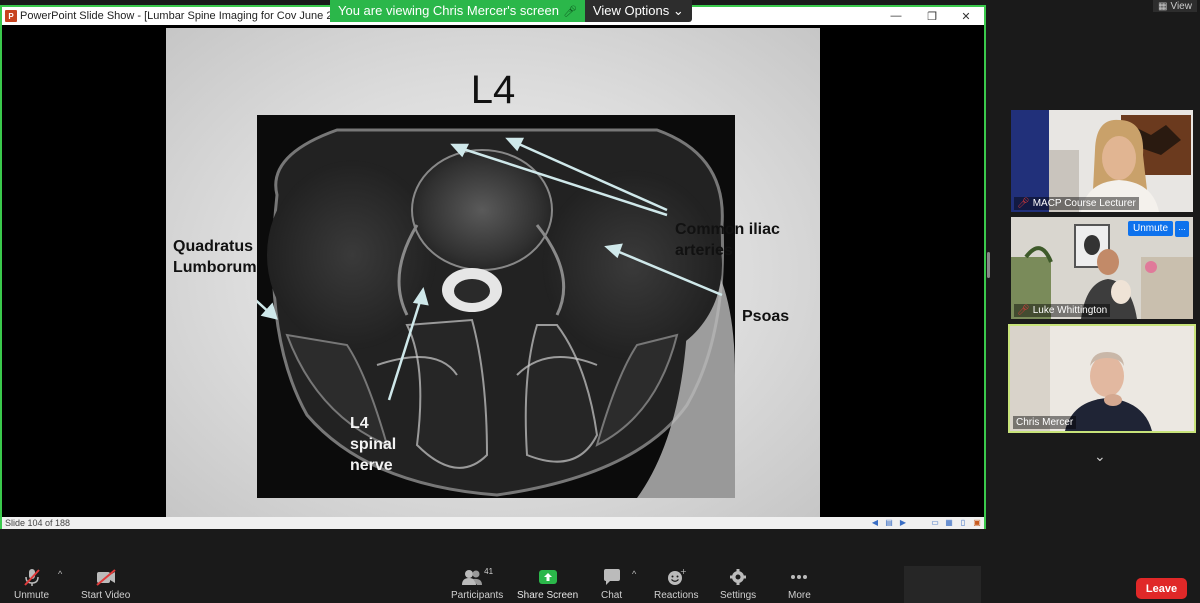  What do you see at coordinates (1163, 6) in the screenshot?
I see `grid-icon: ▦` at bounding box center [1163, 6].